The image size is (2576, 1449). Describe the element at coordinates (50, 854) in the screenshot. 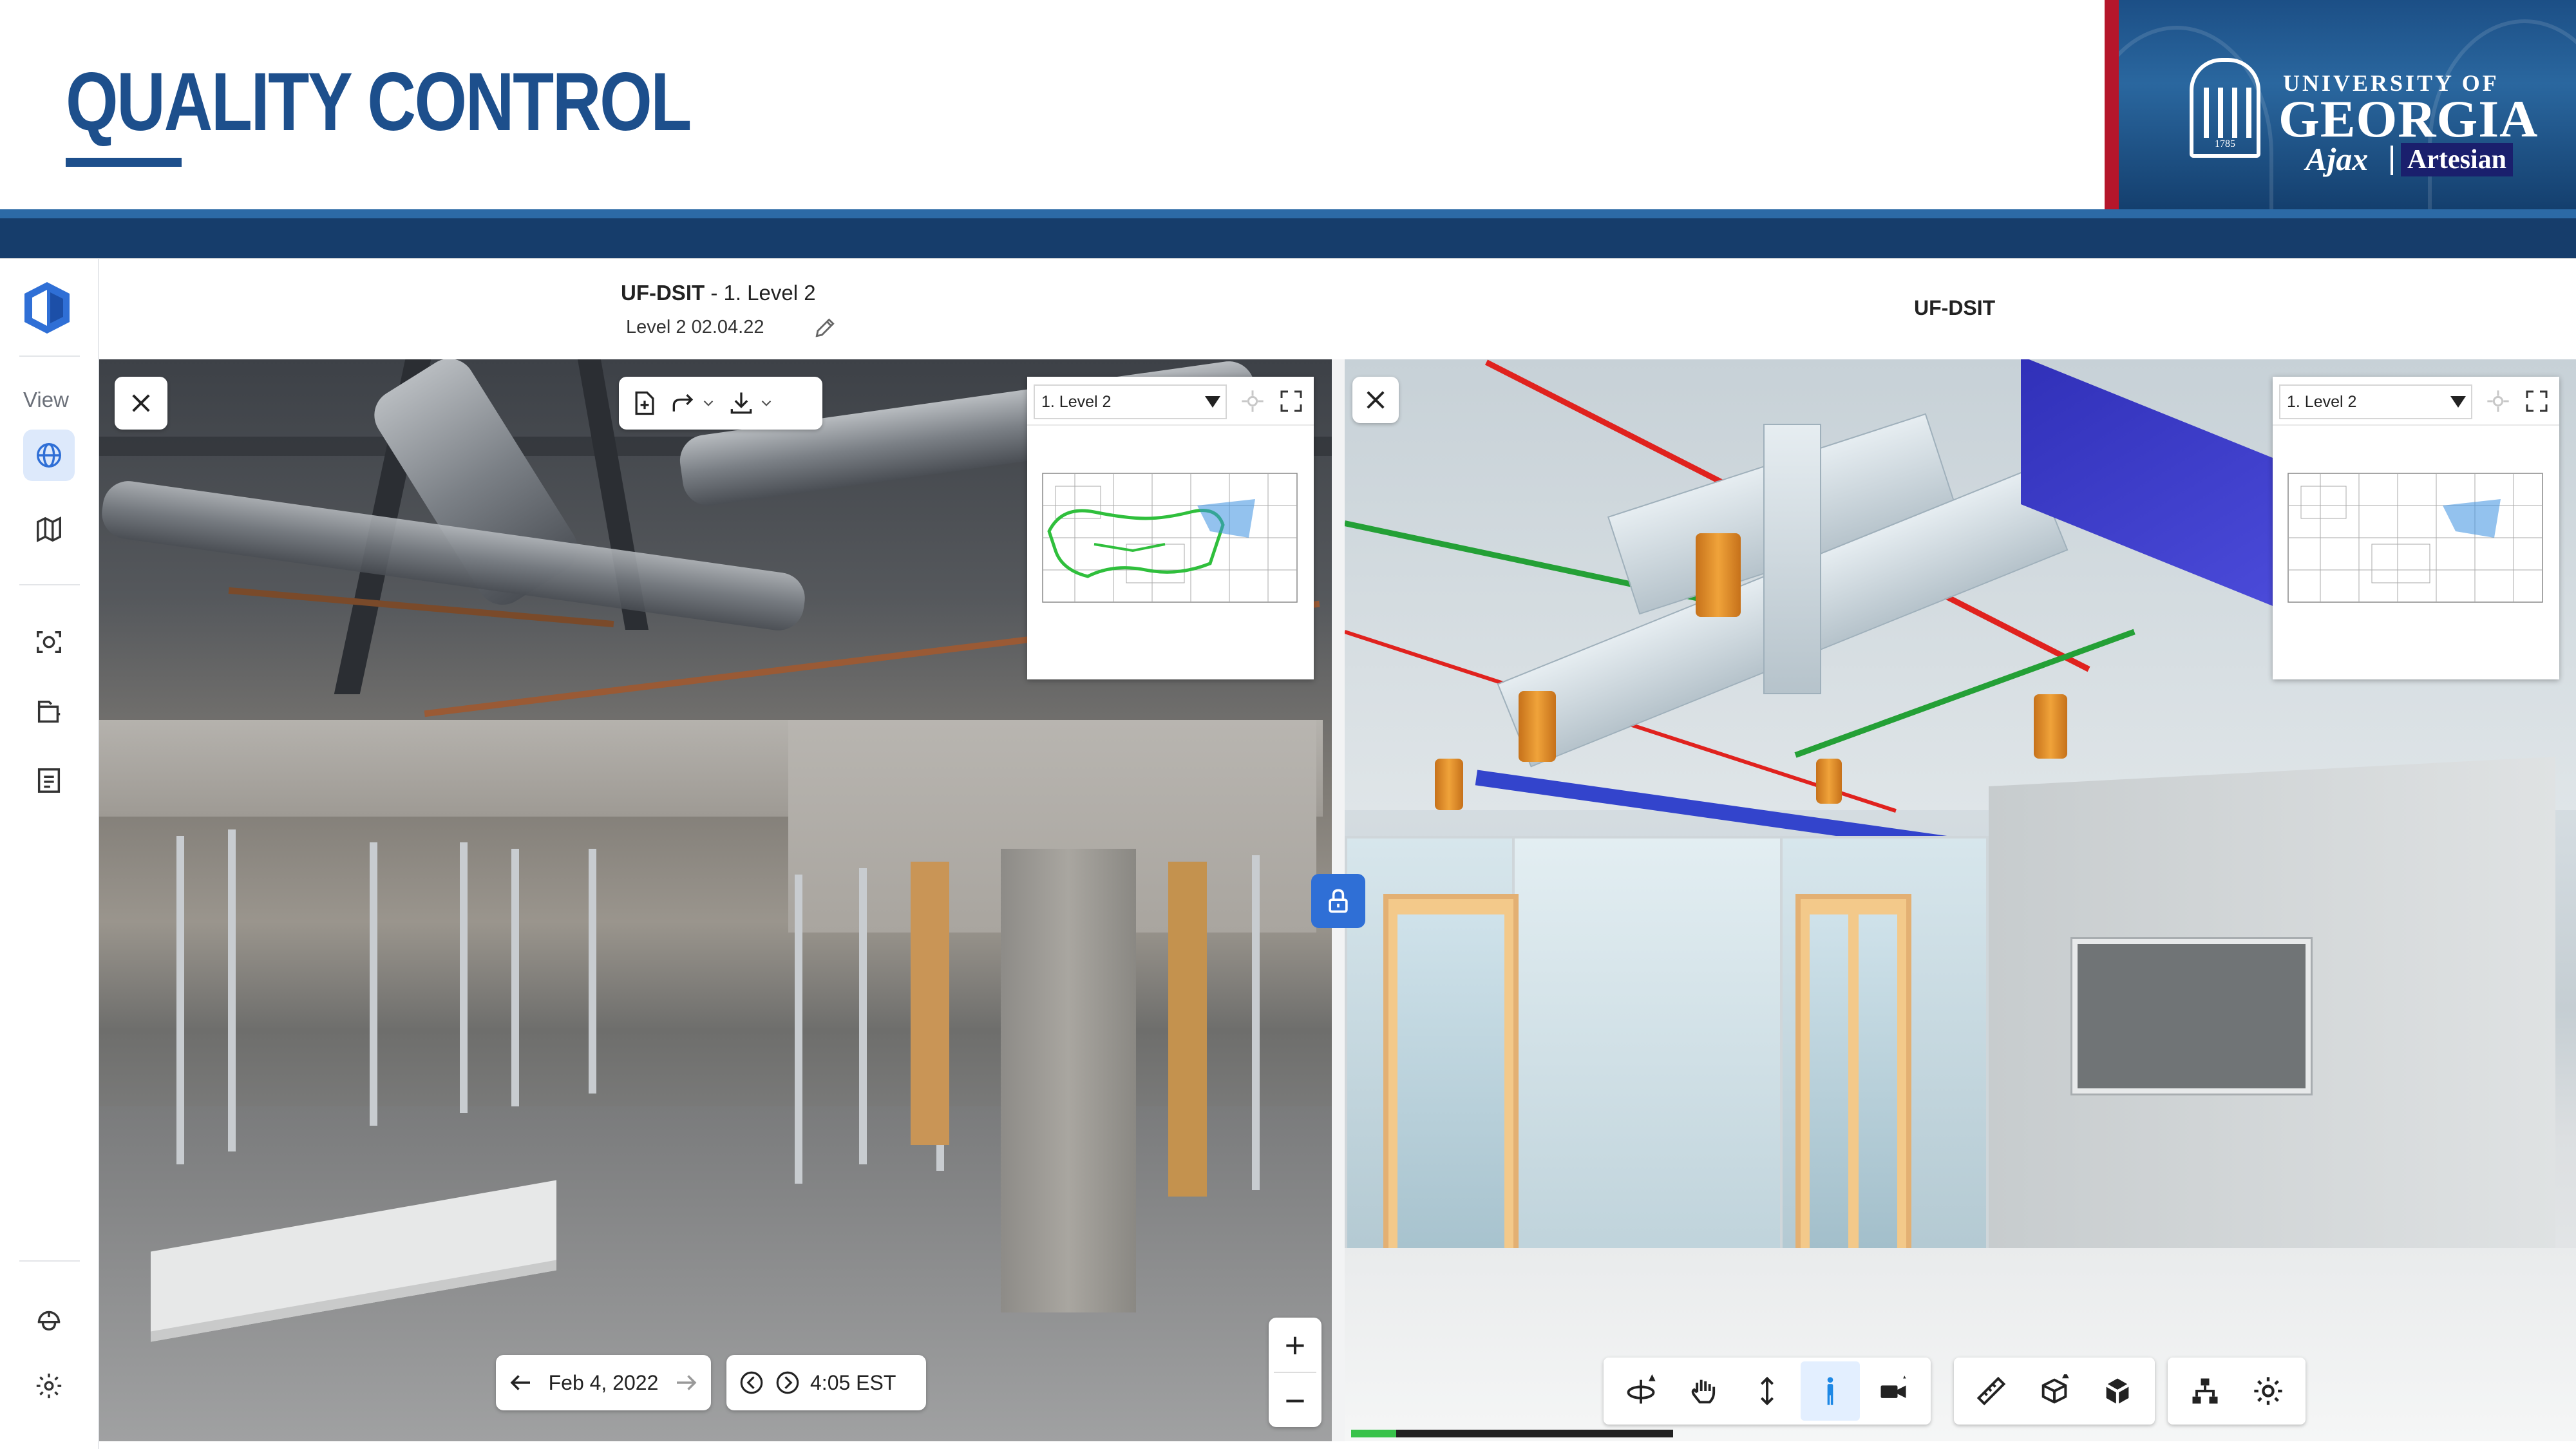

I see `sidebar: View` at that location.